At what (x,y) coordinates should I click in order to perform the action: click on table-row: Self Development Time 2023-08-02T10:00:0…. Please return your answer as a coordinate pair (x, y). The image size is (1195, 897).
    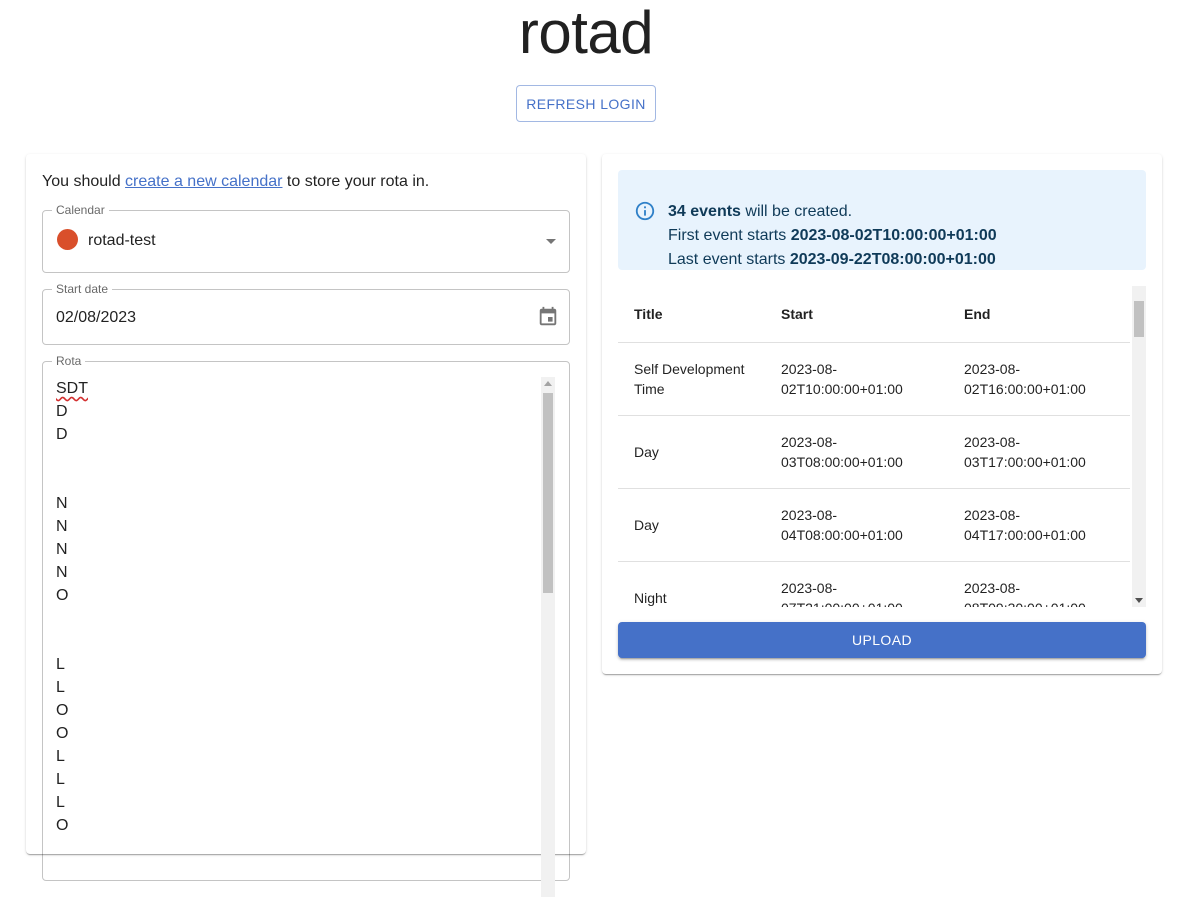
    Looking at the image, I should click on (874, 379).